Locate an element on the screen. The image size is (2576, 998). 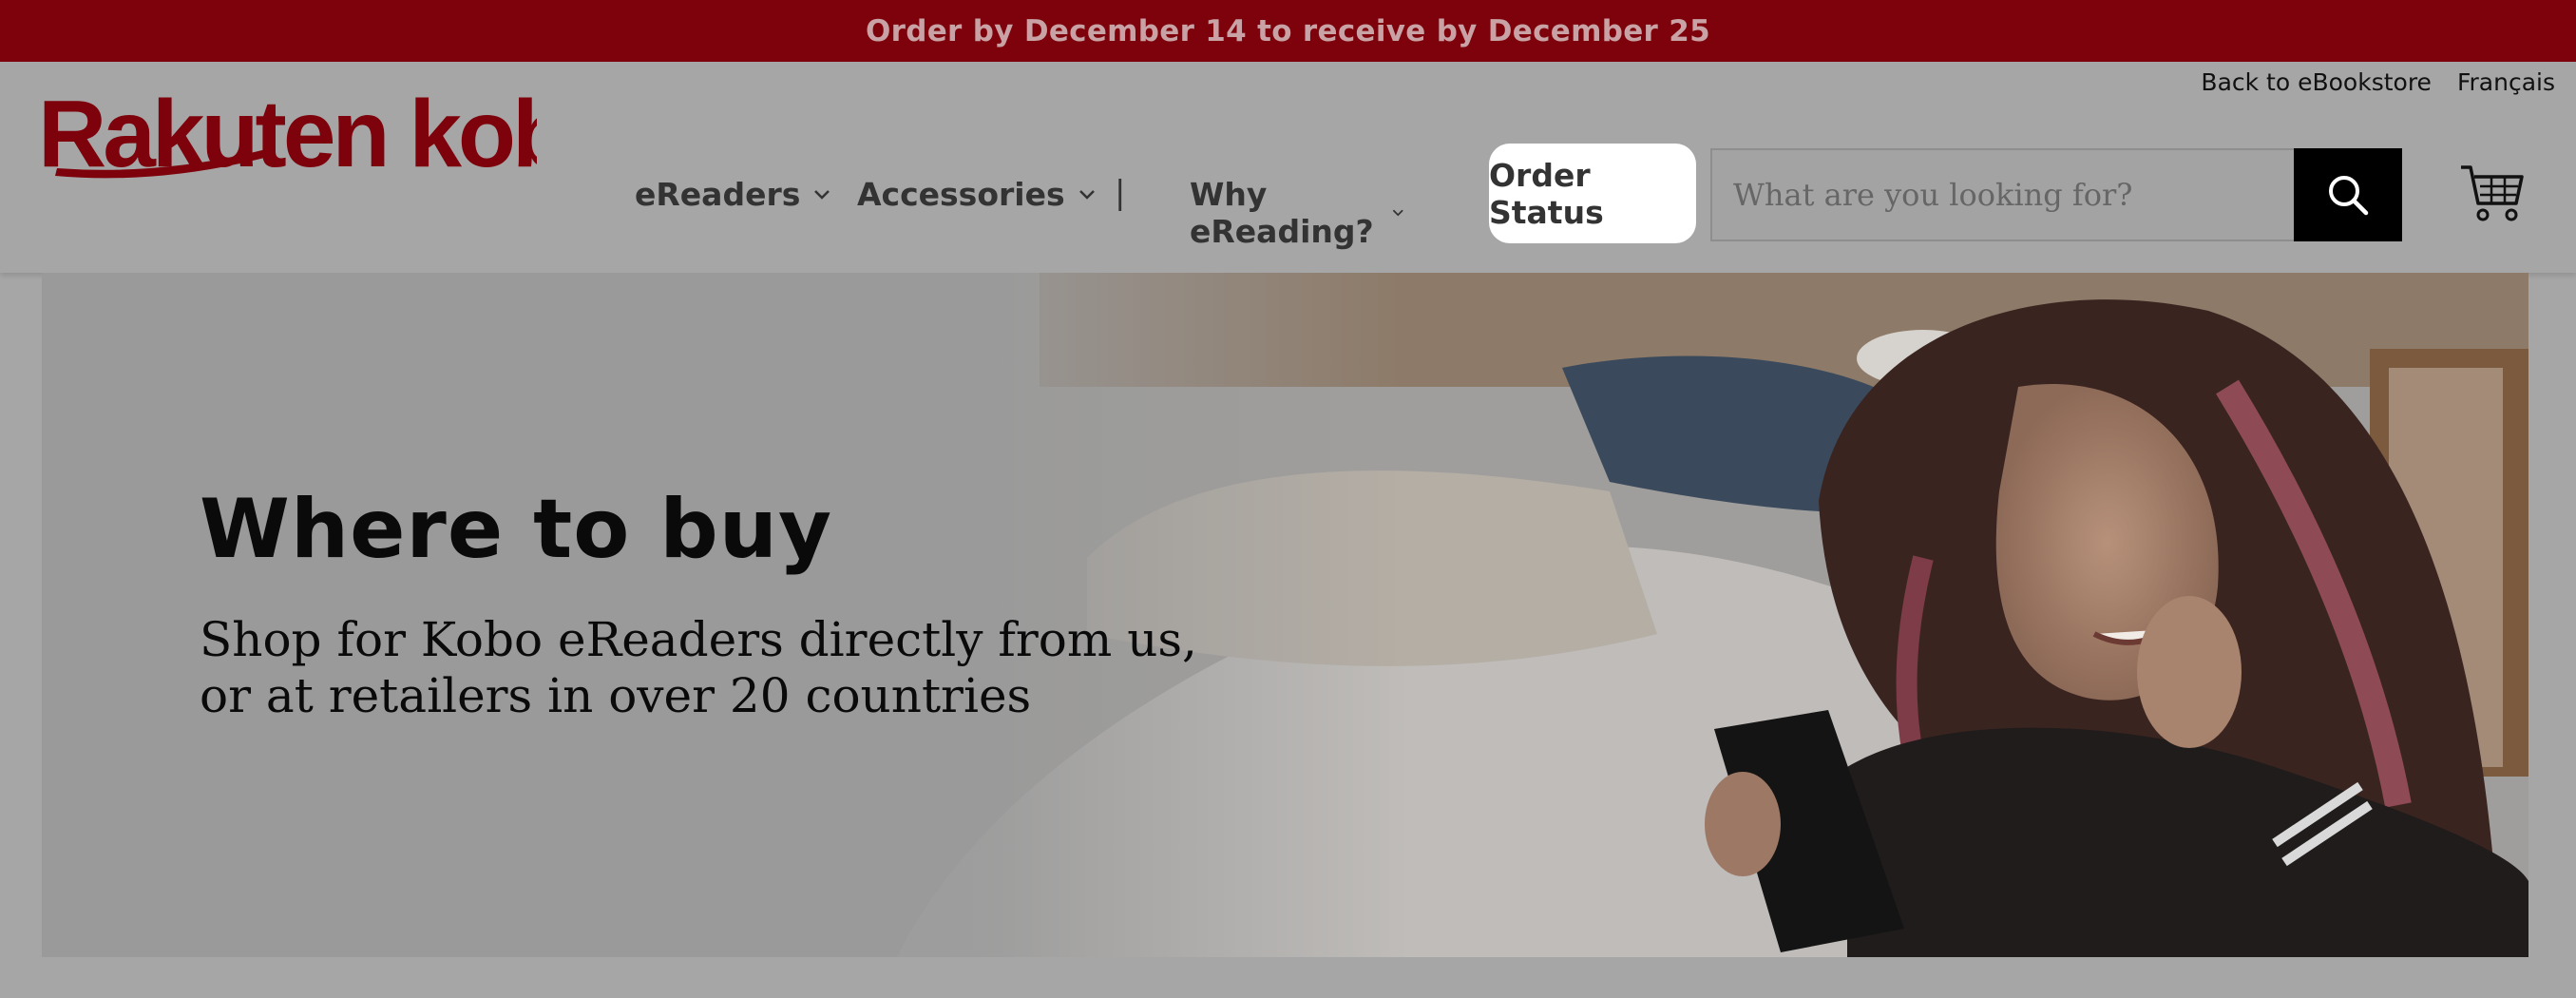
cart-button is located at coordinates (2492, 193).